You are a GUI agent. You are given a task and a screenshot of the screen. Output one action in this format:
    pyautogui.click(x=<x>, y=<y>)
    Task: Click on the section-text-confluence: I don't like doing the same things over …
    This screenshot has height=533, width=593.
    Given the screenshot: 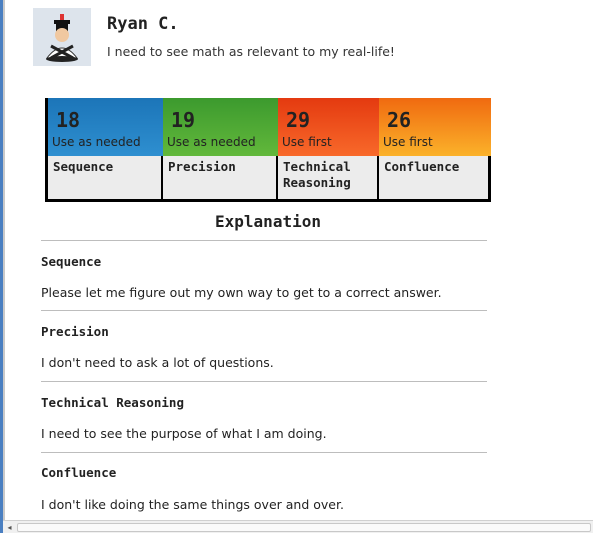 What is the action you would take?
    pyautogui.click(x=192, y=504)
    